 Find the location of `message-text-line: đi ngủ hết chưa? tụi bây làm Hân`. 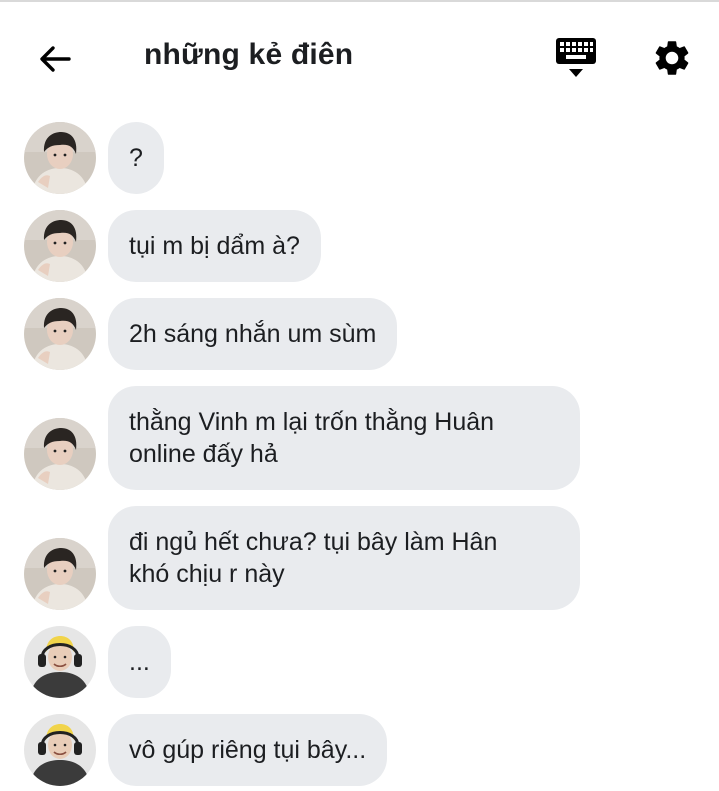

message-text-line: đi ngủ hết chưa? tụi bây làm Hân is located at coordinates (313, 542).